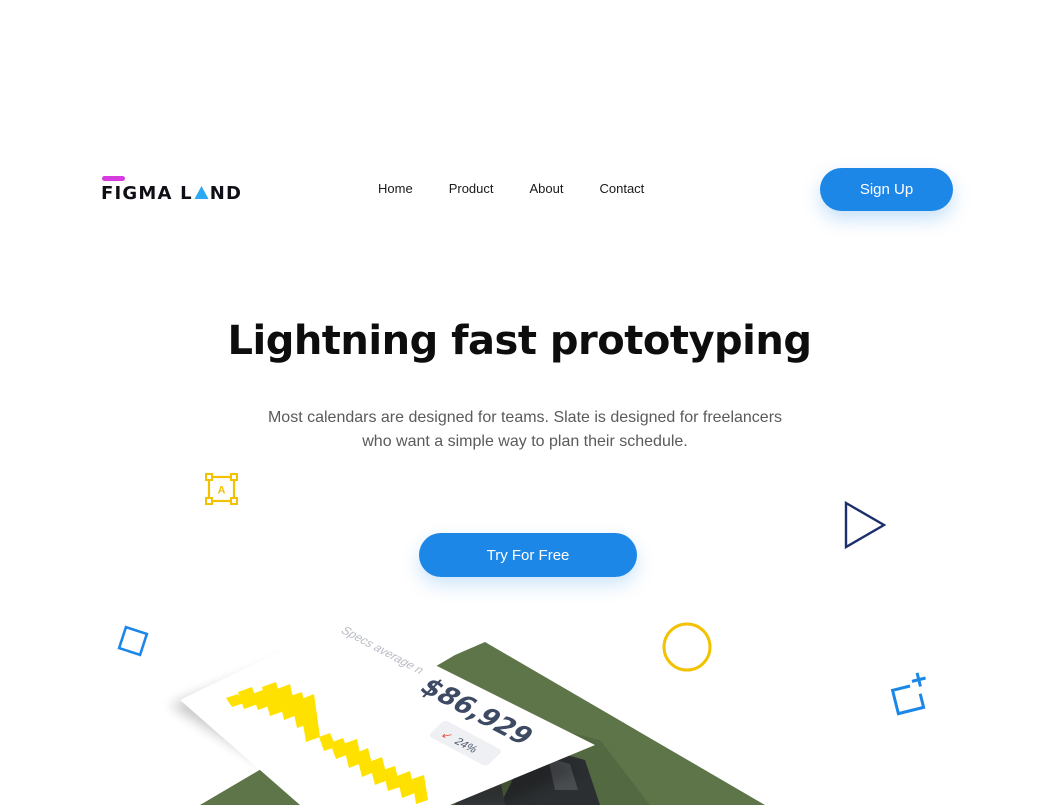  I want to click on logo-wordmark: FIGMA L ND, so click(171, 193).